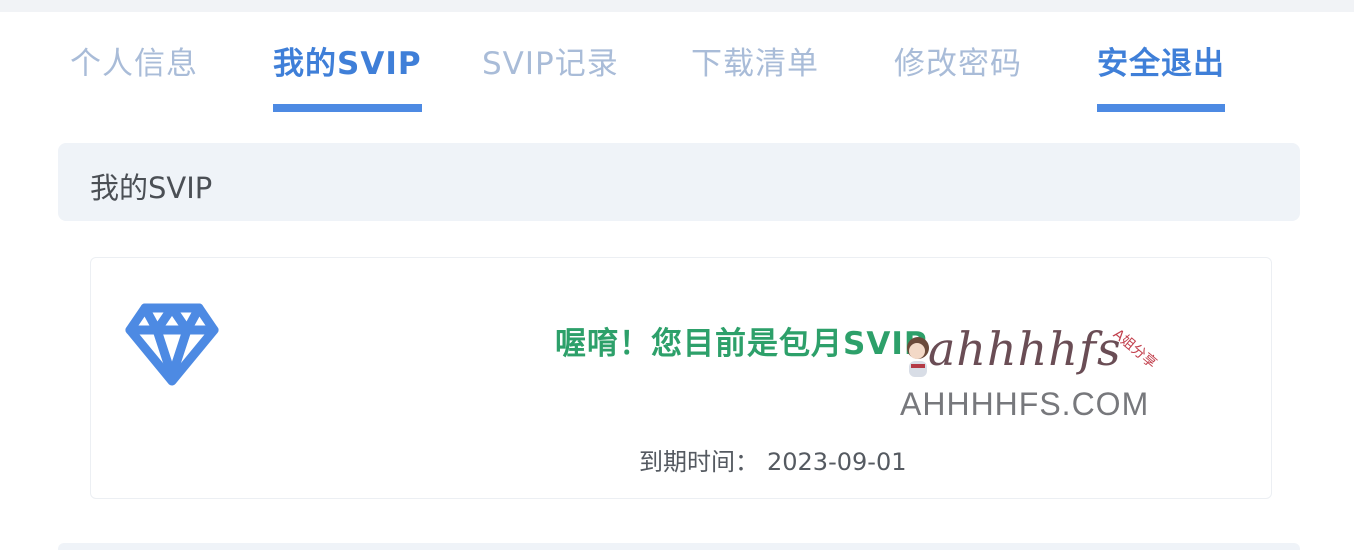 This screenshot has width=1354, height=550. I want to click on watermark-domain: AHHHHFS.COM, so click(1025, 404).